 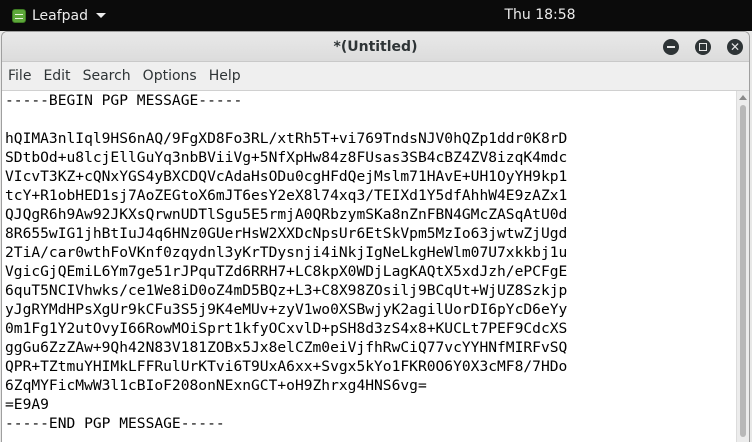 I want to click on maximize-icon, so click(x=703, y=47).